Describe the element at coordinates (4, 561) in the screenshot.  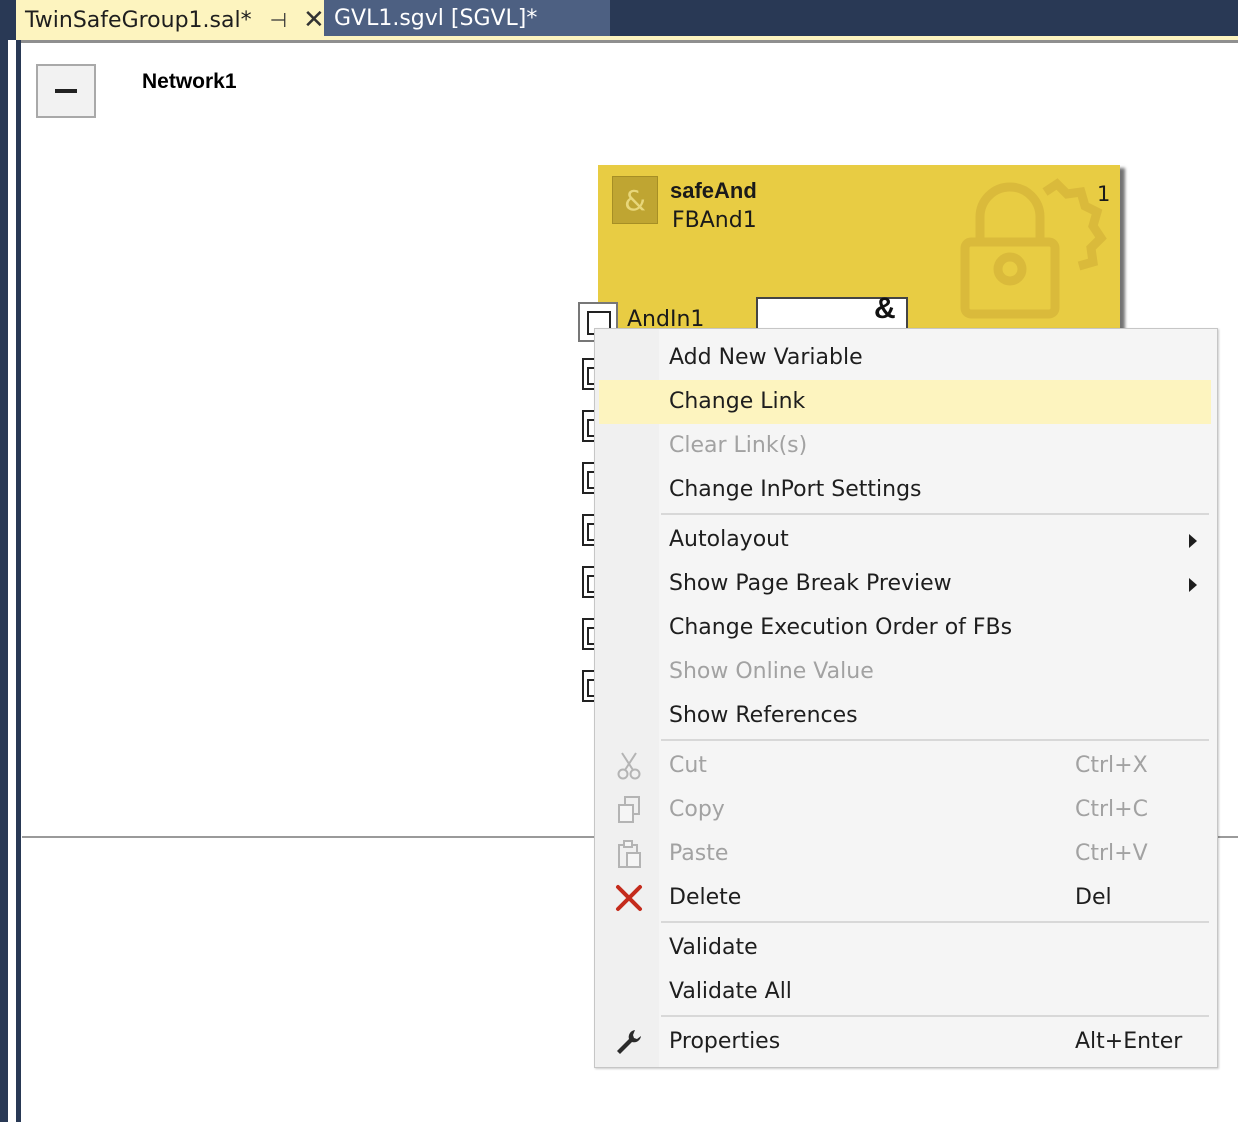
I see `left-window-frame` at that location.